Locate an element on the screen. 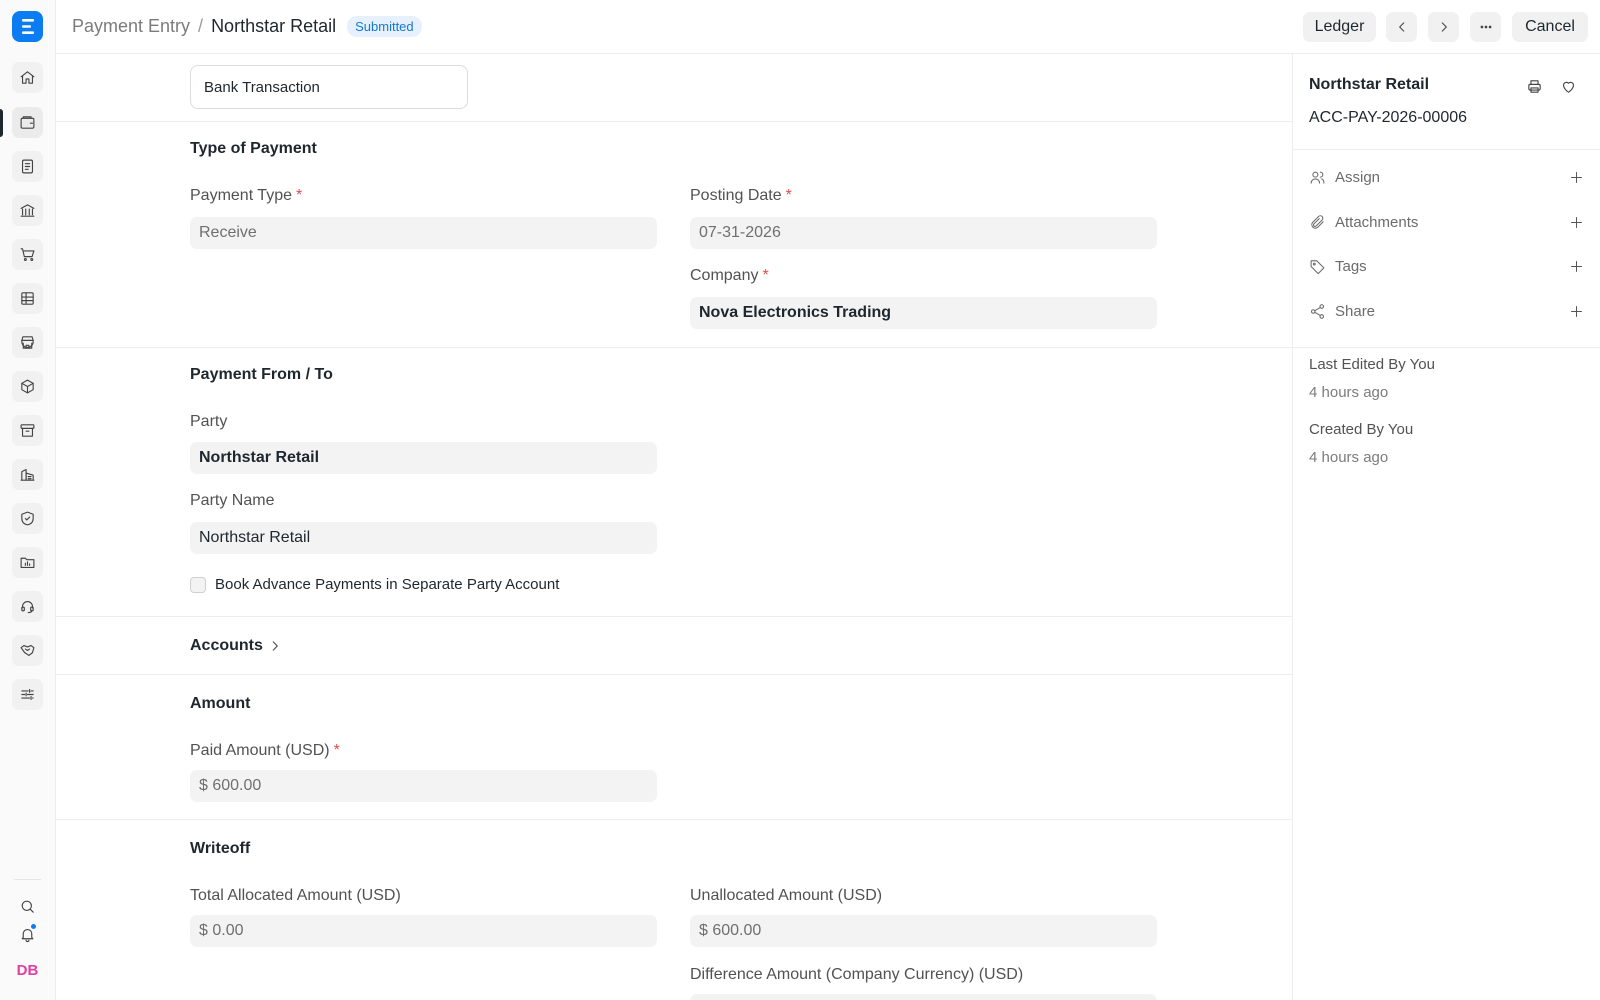 The width and height of the screenshot is (1600, 1000). nav-banking is located at coordinates (27, 210).